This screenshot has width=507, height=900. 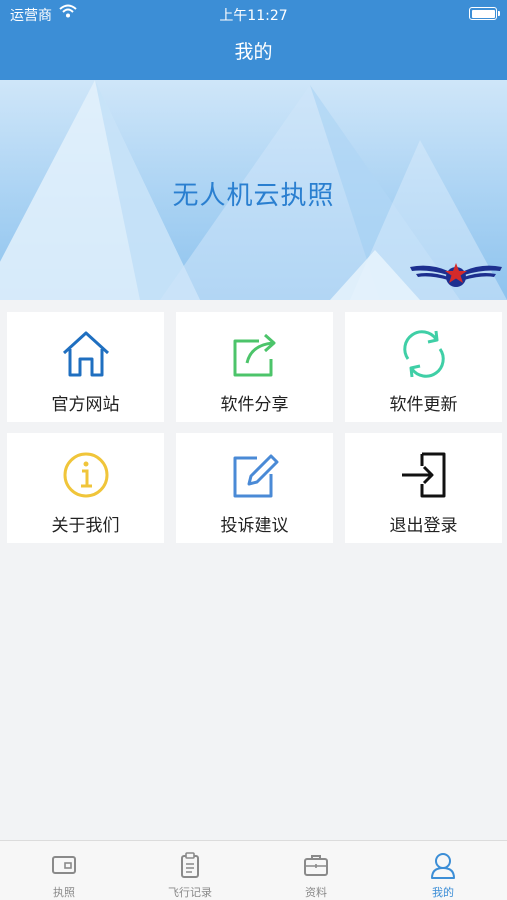 What do you see at coordinates (253, 196) in the screenshot?
I see `banner-title: 无人机云执照` at bounding box center [253, 196].